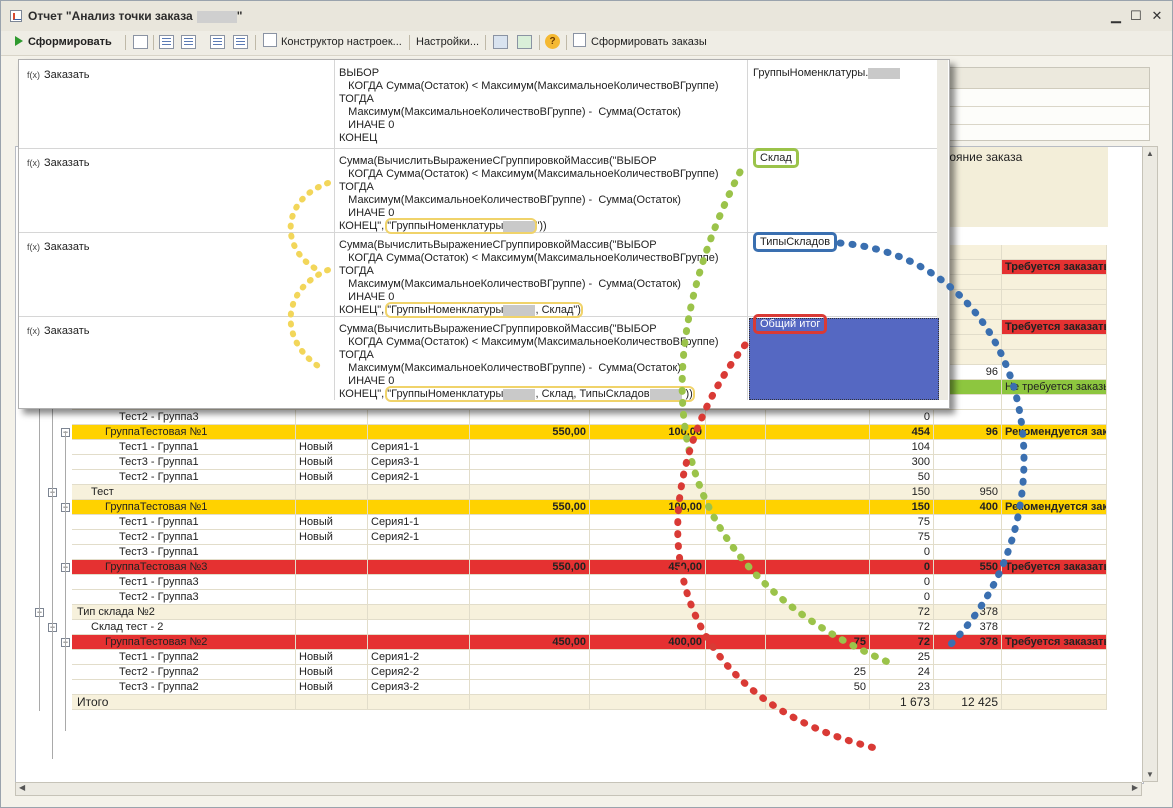 Image resolution: width=1173 pixels, height=808 pixels. I want to click on table-cell: Серия3-1, so click(419, 462).